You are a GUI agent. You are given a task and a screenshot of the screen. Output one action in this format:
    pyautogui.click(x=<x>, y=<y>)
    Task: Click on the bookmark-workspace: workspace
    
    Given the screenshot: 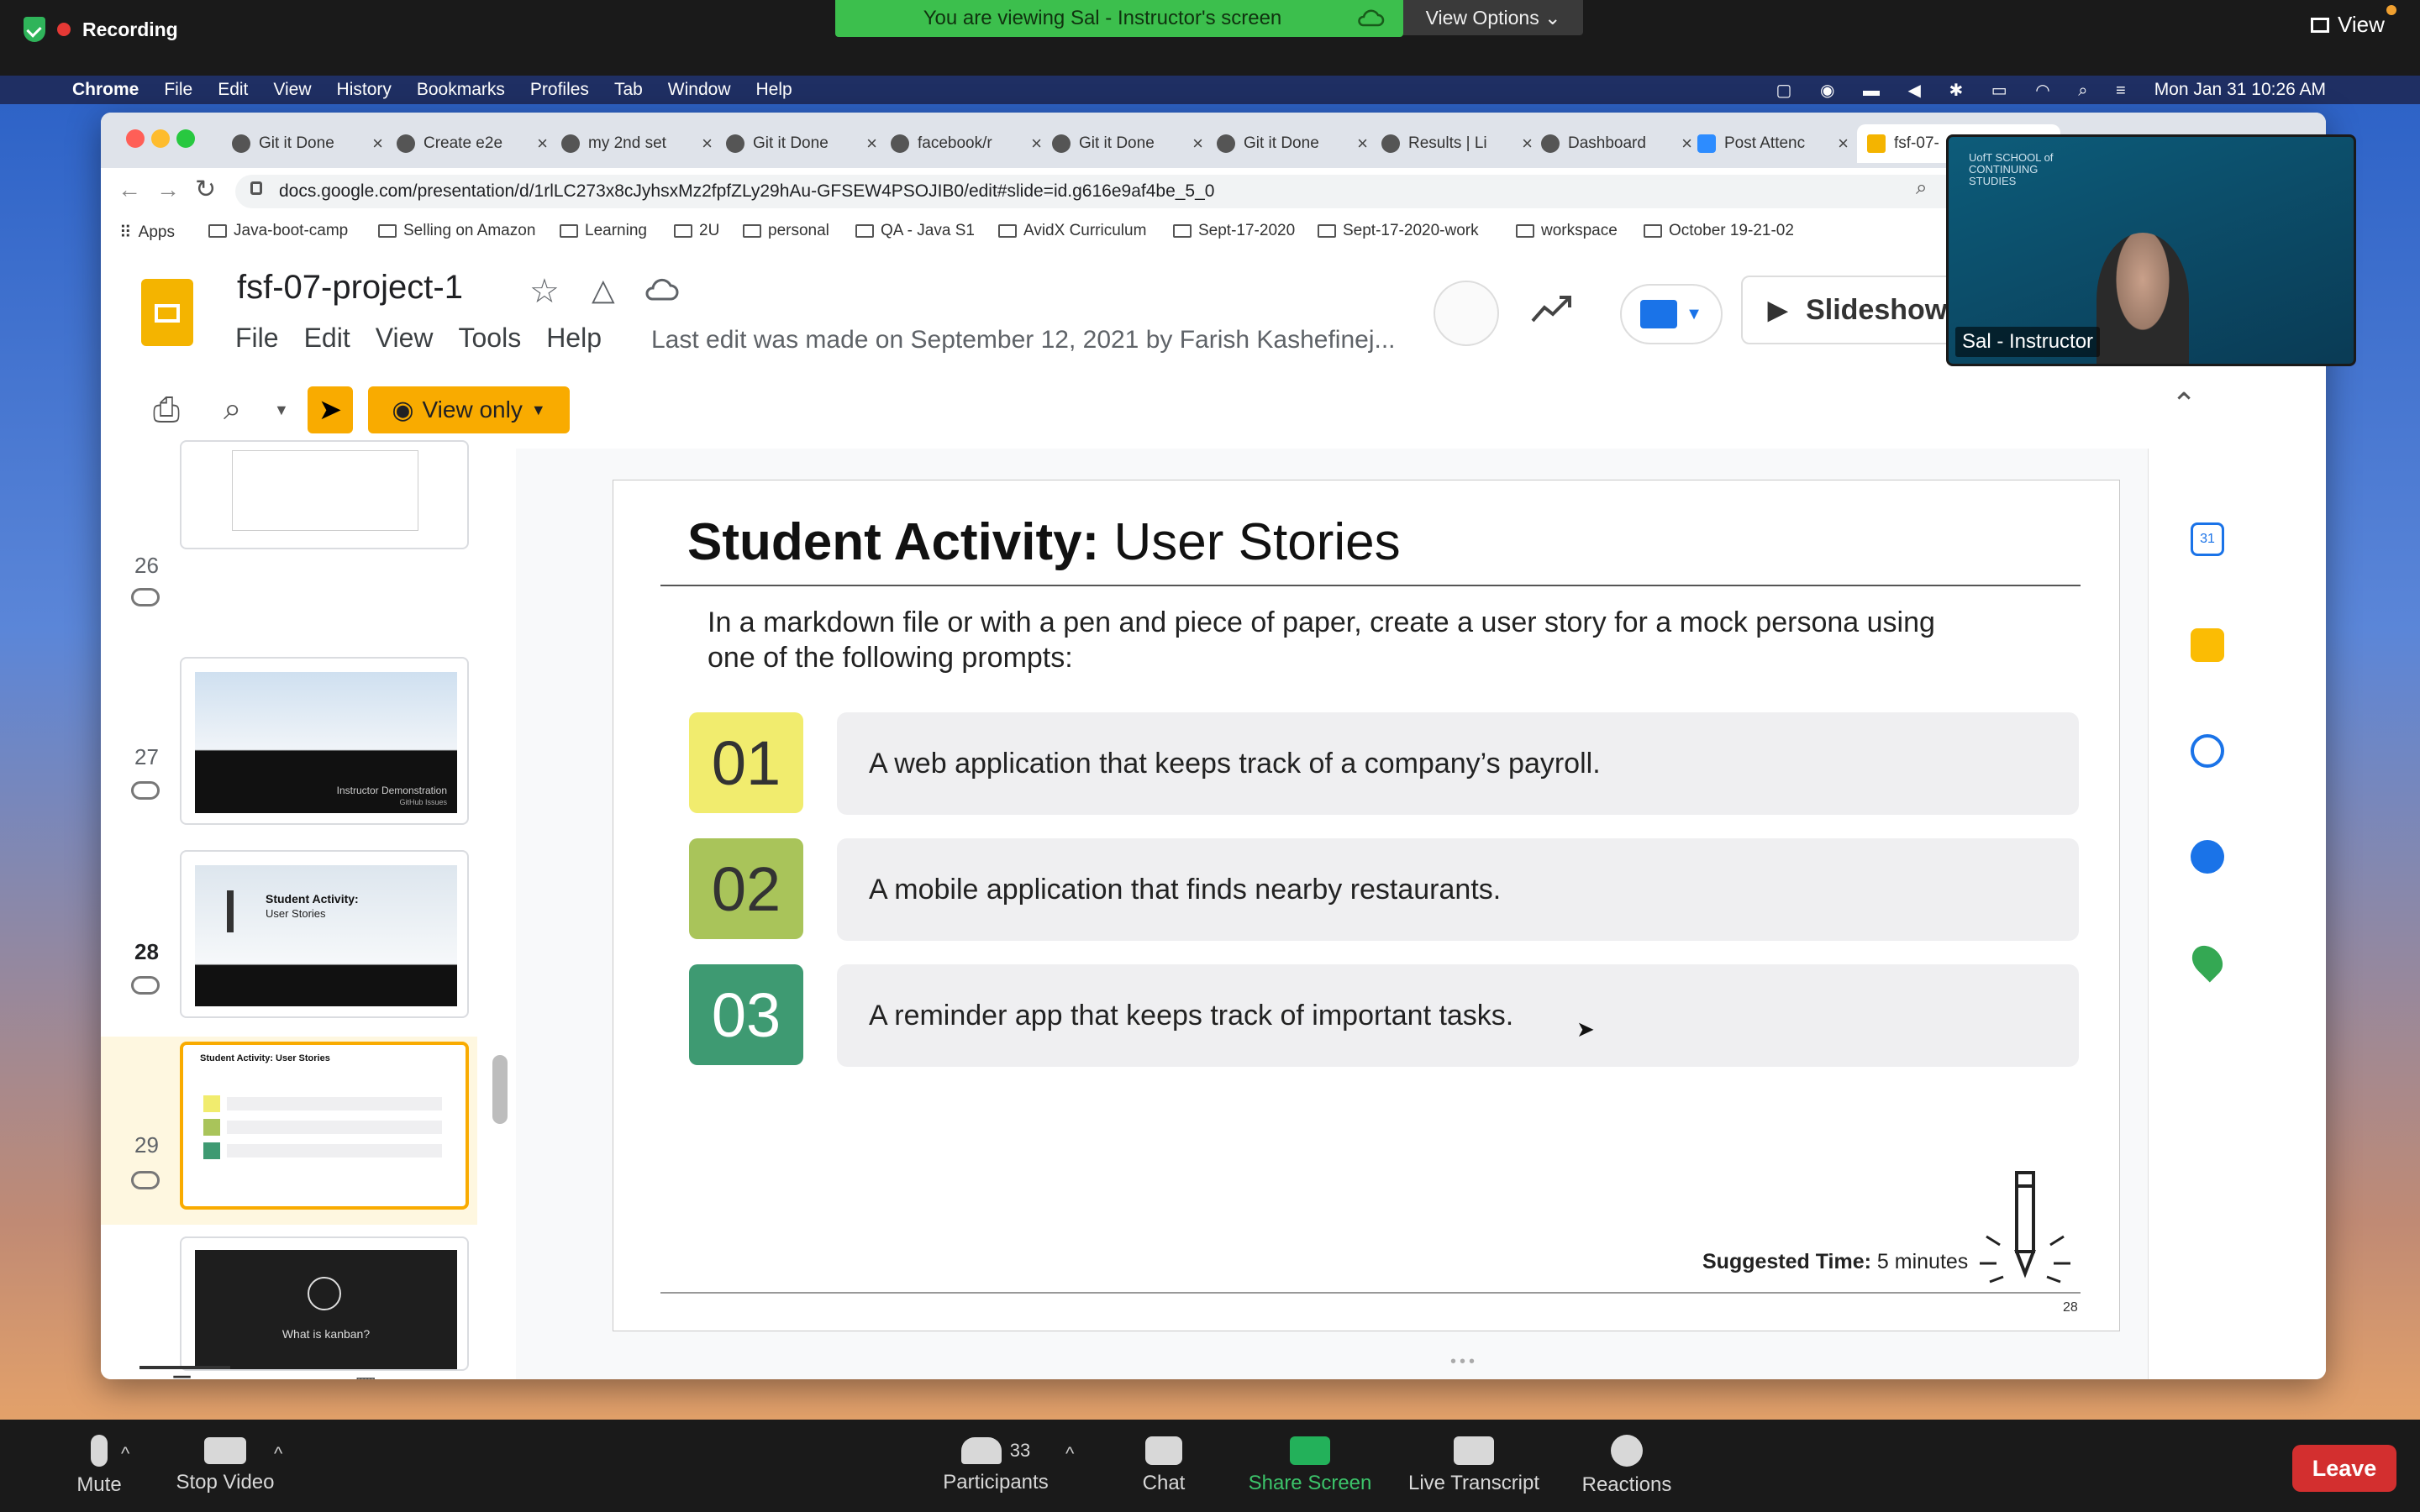 What is the action you would take?
    pyautogui.click(x=1567, y=231)
    